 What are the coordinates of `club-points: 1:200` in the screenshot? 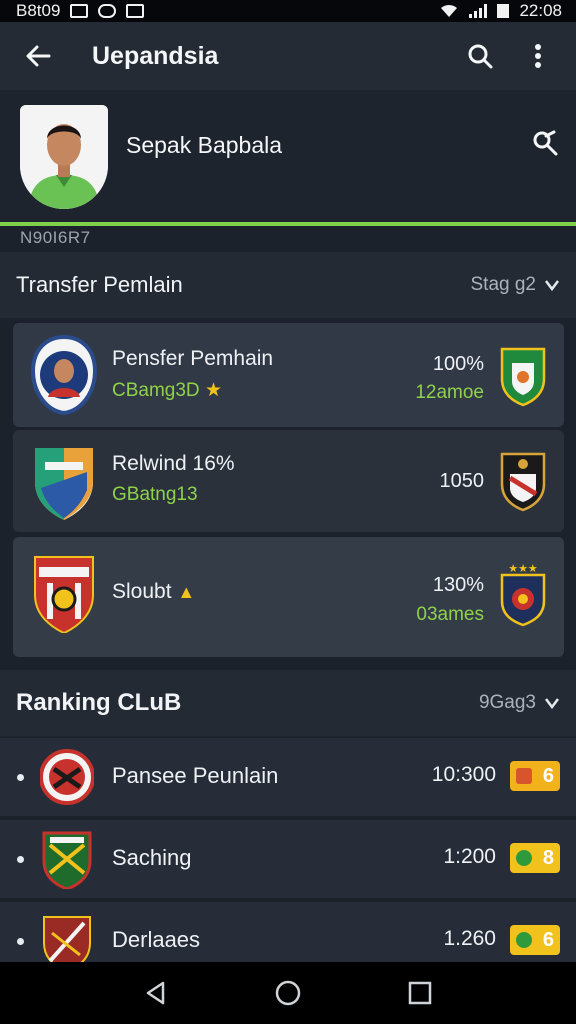 It's located at (469, 856).